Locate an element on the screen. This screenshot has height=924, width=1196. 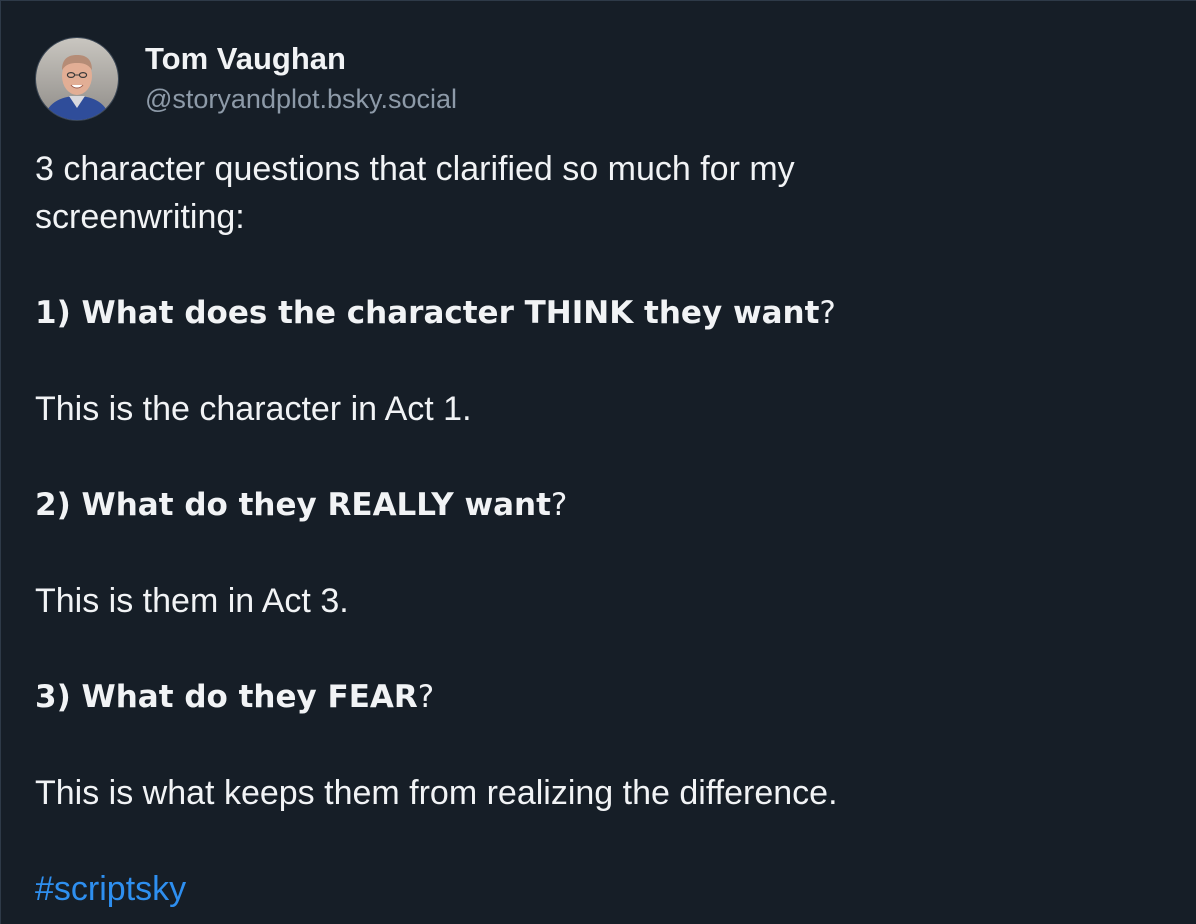
avatar is located at coordinates (77, 79).